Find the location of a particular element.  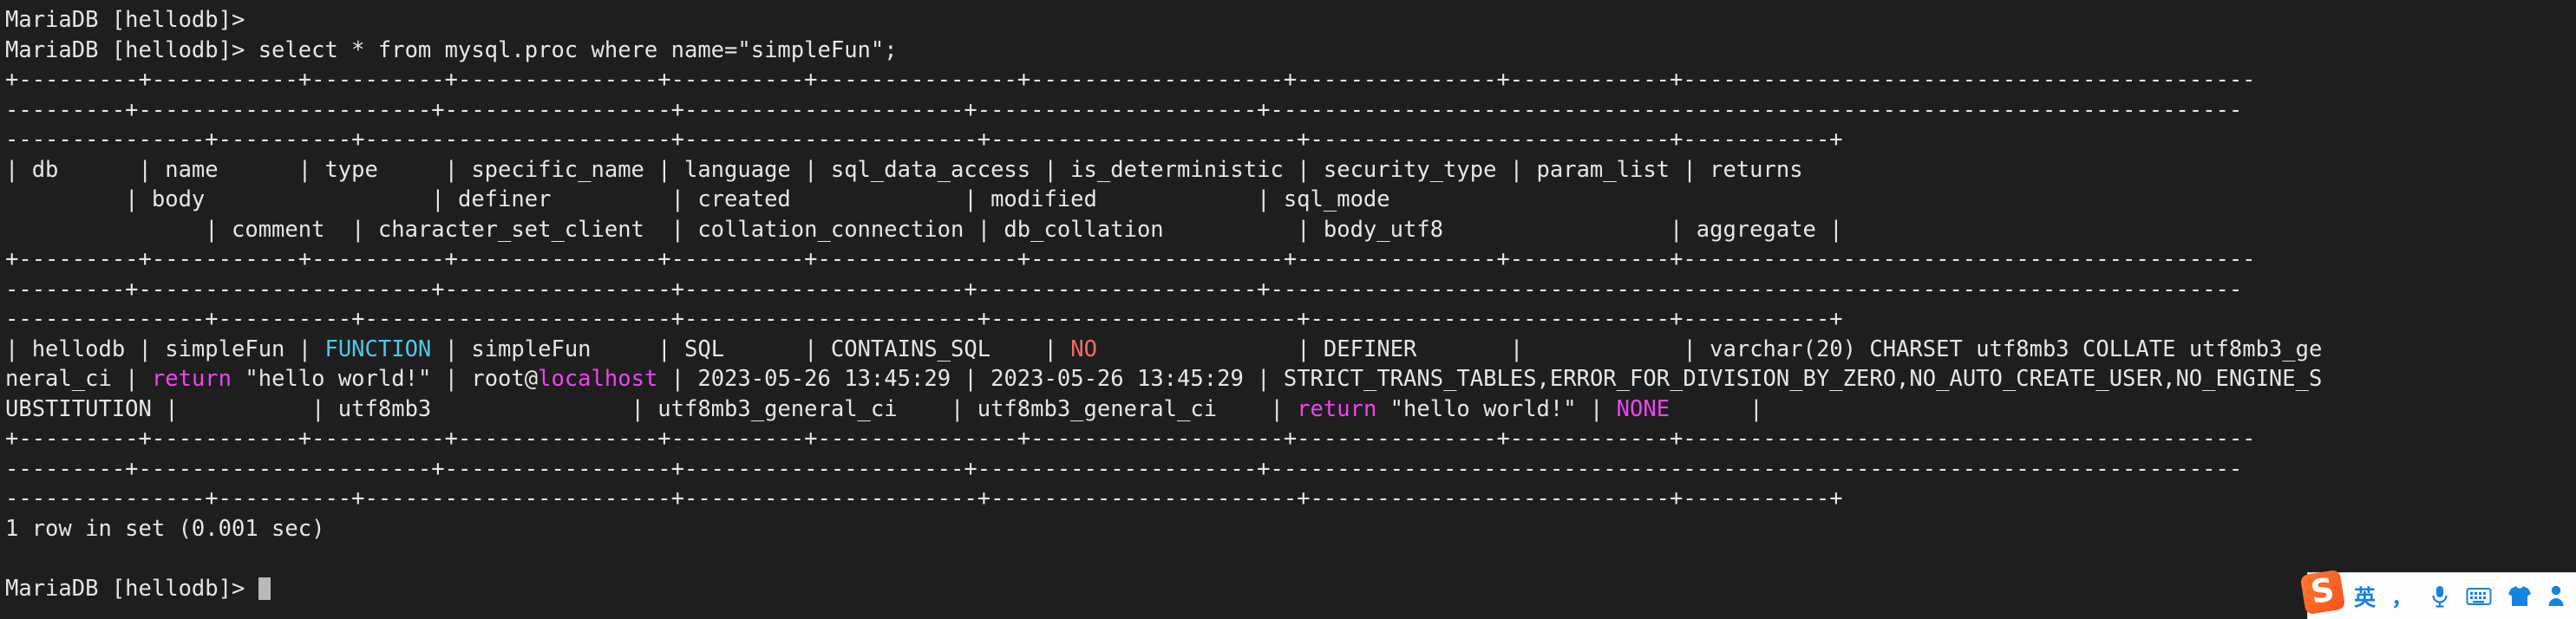

terminal-prompt-active: MariaDB [hellodb]> is located at coordinates (1290, 589).